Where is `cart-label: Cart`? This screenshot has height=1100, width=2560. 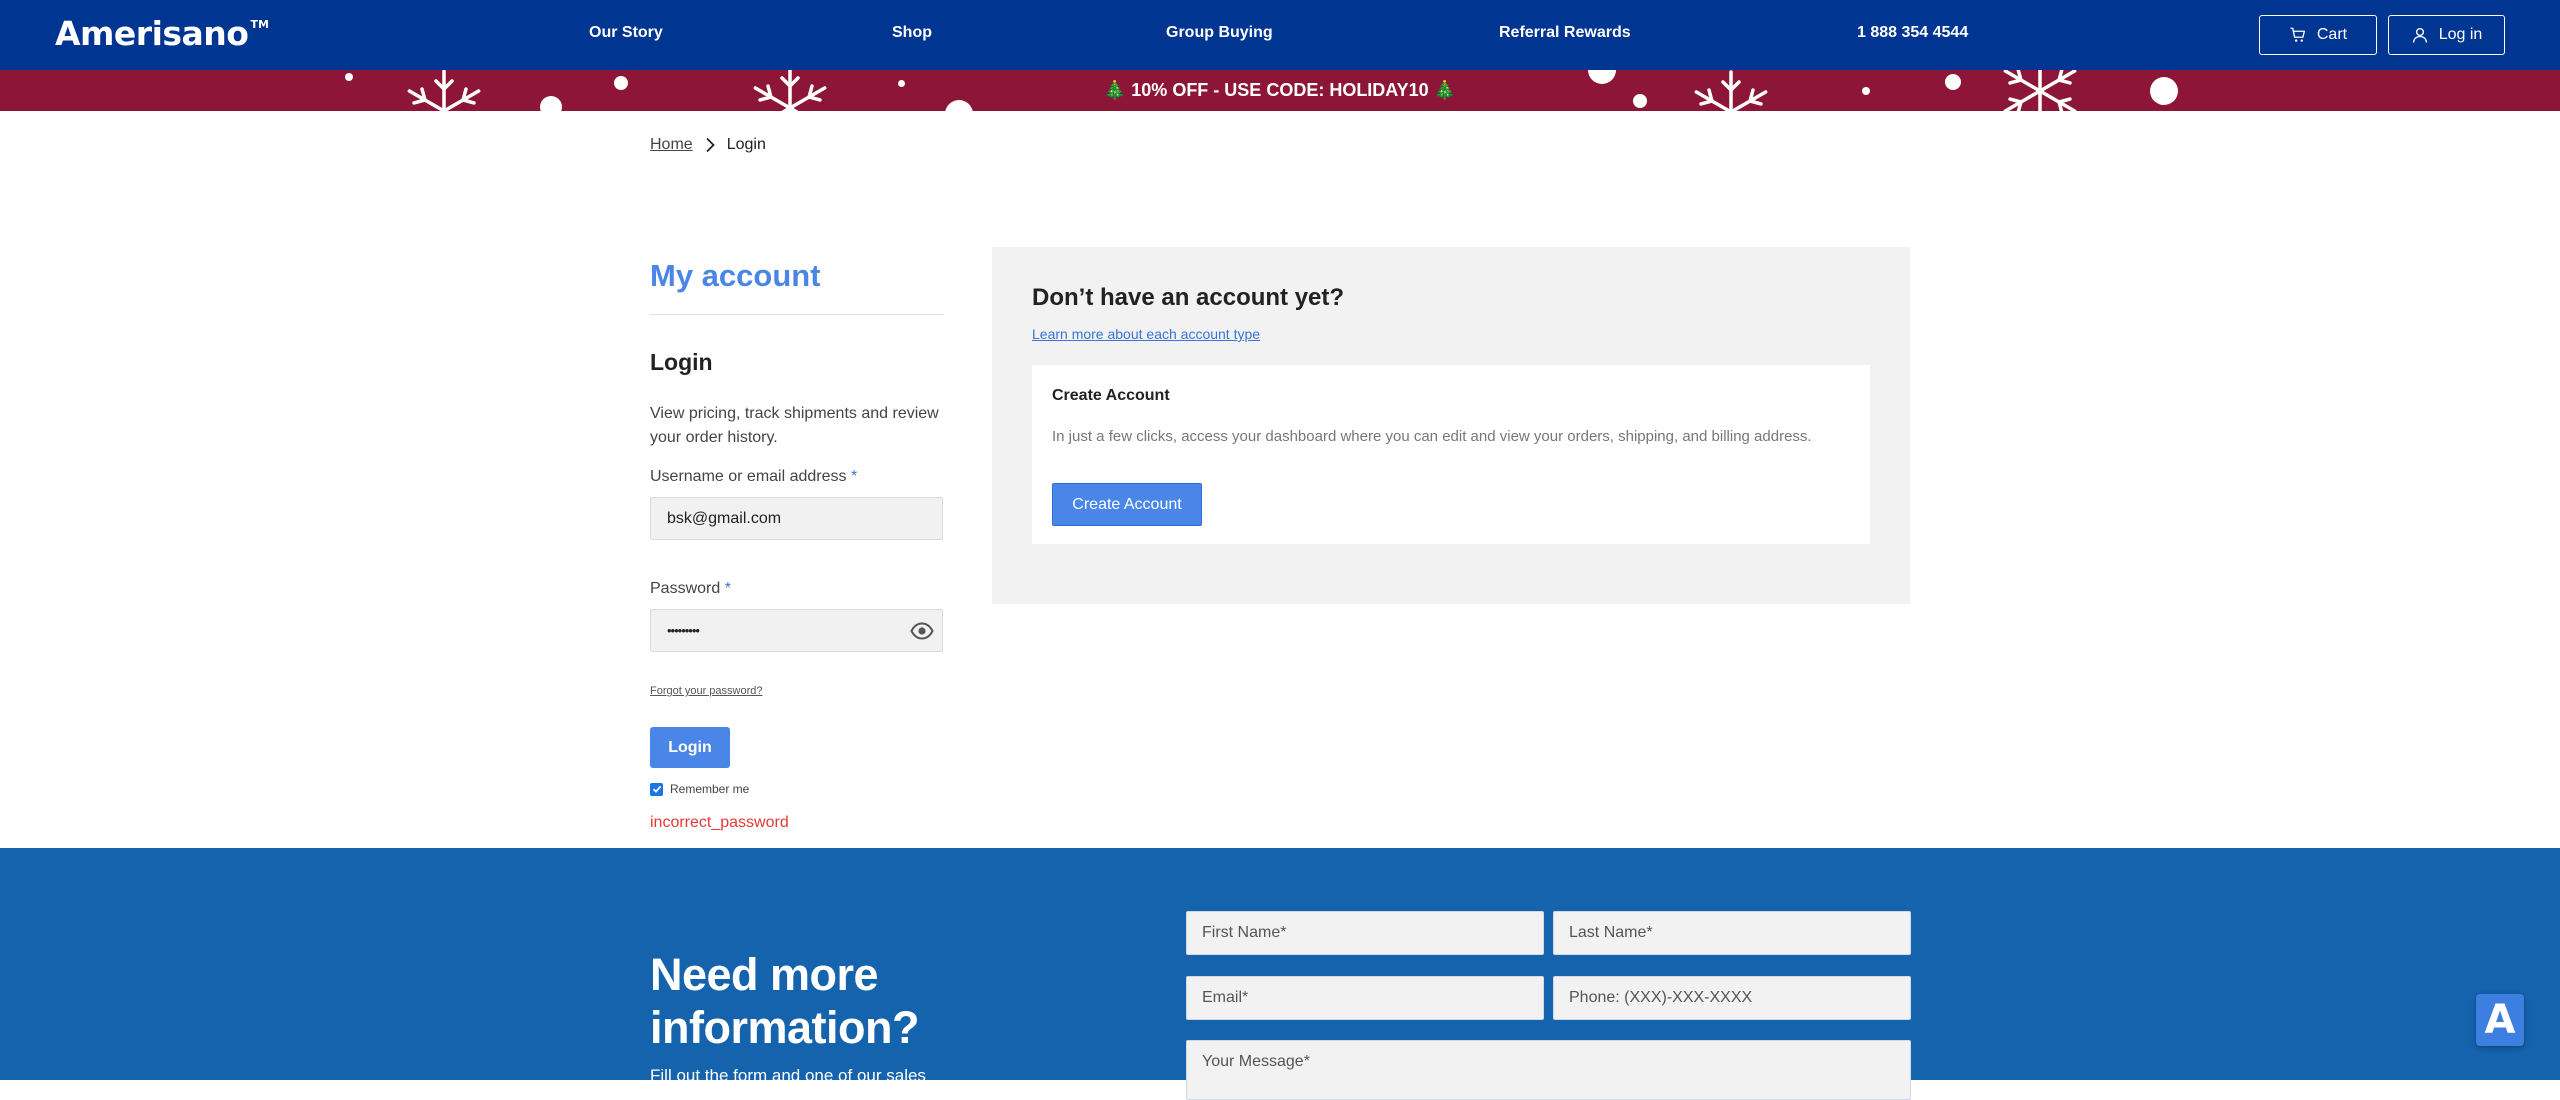
cart-label: Cart is located at coordinates (2332, 34).